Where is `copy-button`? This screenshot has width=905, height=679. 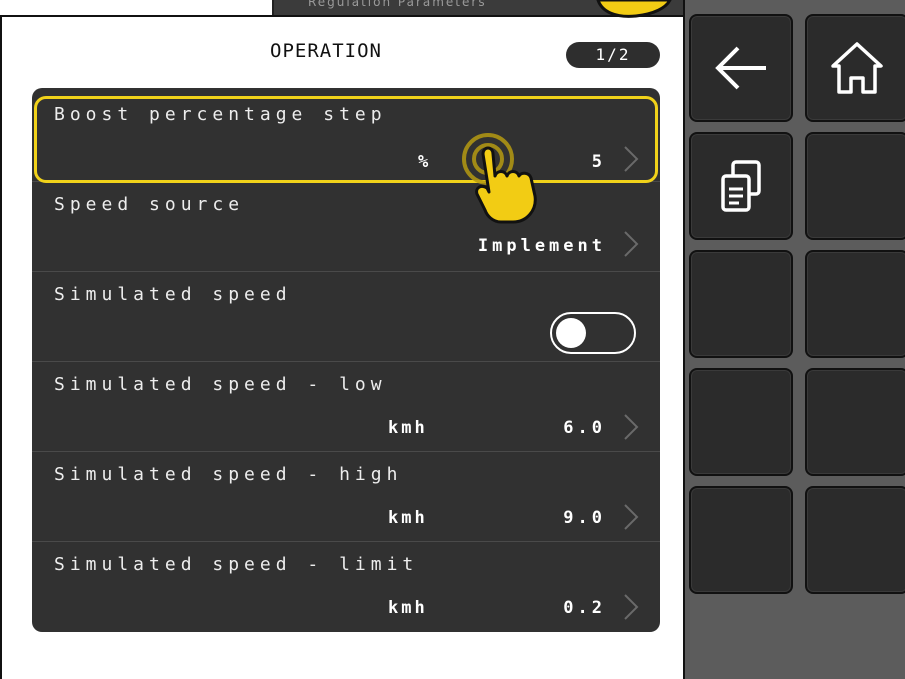
copy-button is located at coordinates (741, 186).